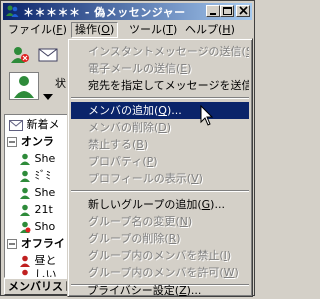  Describe the element at coordinates (95, 30) in the screenshot. I see `menu-operation: 操作(O)` at that location.